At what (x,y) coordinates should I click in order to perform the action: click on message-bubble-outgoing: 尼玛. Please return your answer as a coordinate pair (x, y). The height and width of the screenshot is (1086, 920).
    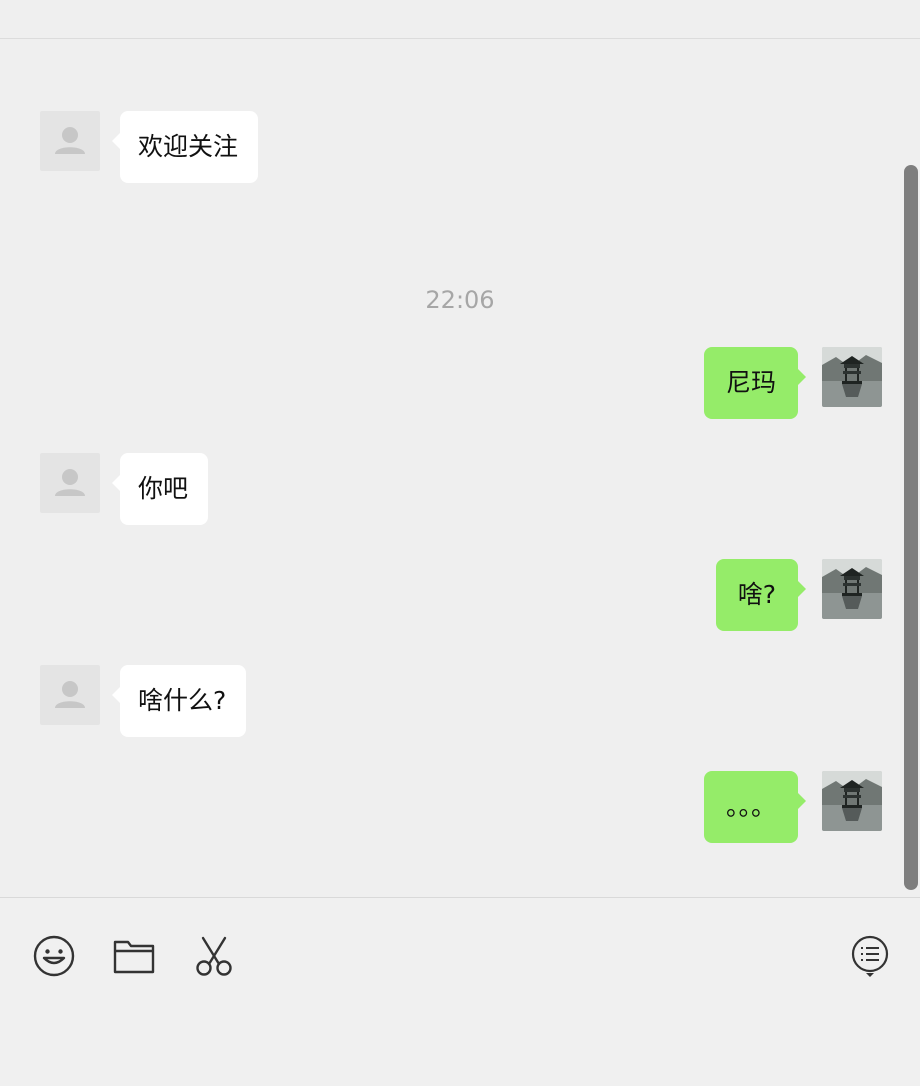
    Looking at the image, I should click on (755, 383).